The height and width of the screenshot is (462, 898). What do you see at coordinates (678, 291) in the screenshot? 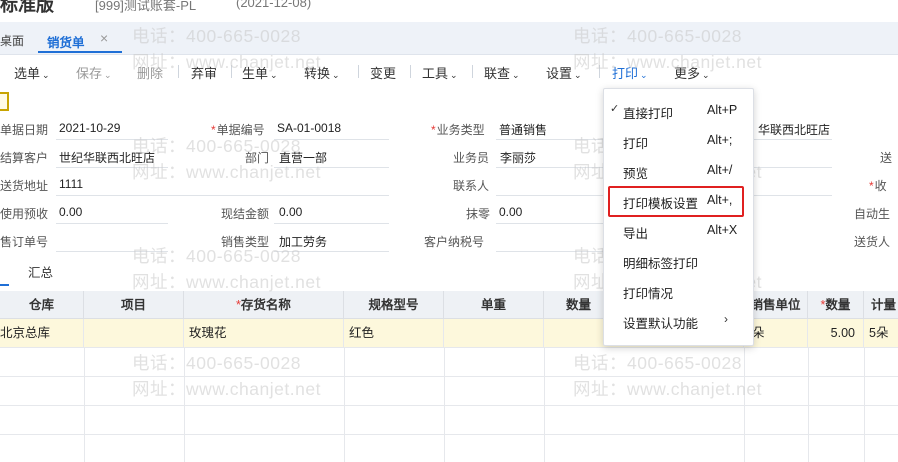
I see `menu-item-print-status: 打印情况` at bounding box center [678, 291].